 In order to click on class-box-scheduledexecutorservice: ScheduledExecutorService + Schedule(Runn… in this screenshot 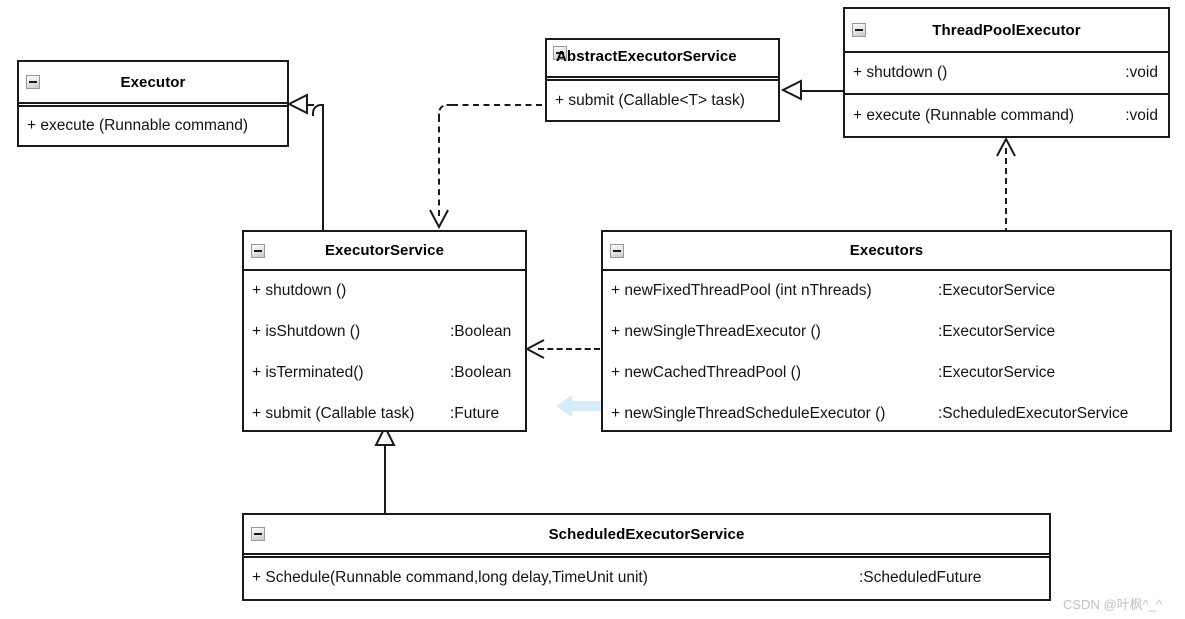, I will do `click(646, 557)`.